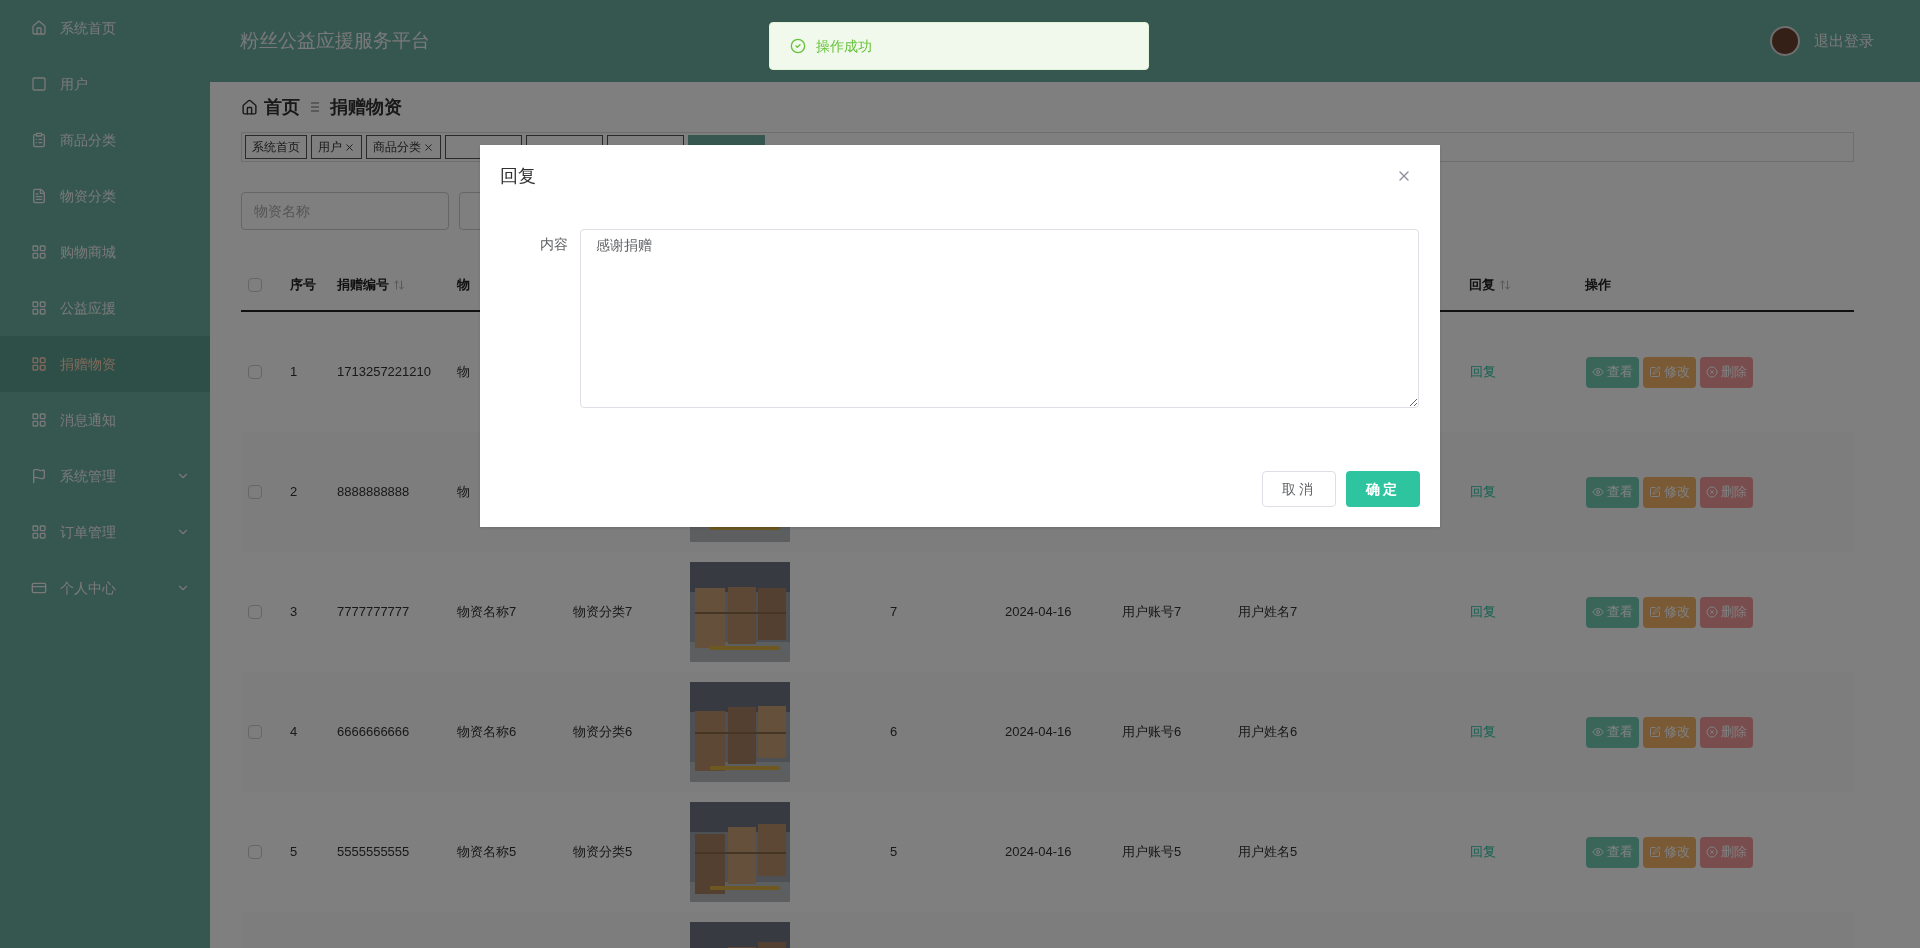 The image size is (1920, 948). What do you see at coordinates (105, 420) in the screenshot?
I see `sidebar-item: 消息通知` at bounding box center [105, 420].